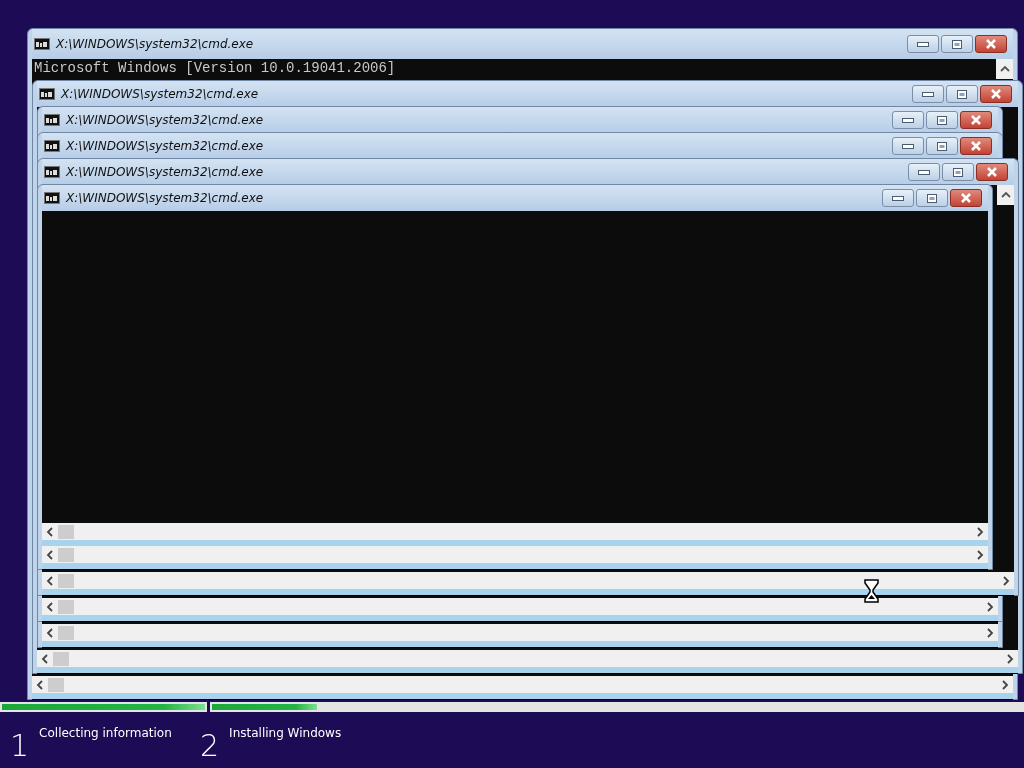  What do you see at coordinates (105, 734) in the screenshot?
I see `step-label: Collecting information` at bounding box center [105, 734].